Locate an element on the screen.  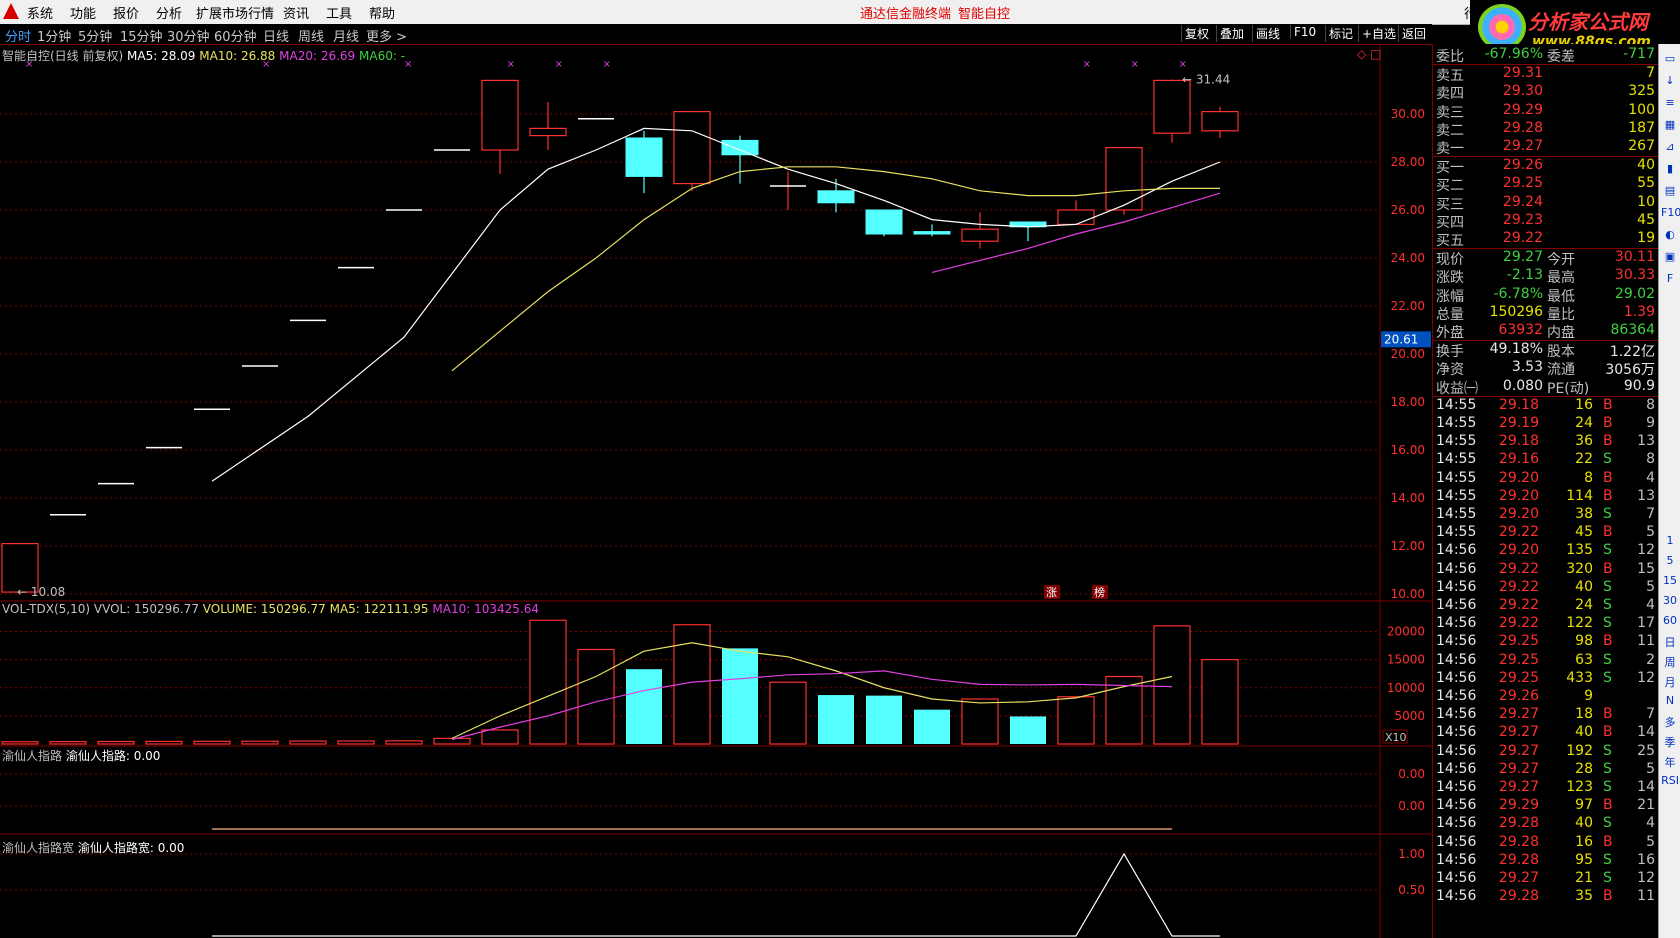
menu-quote: 报价 is located at coordinates (126, 12).